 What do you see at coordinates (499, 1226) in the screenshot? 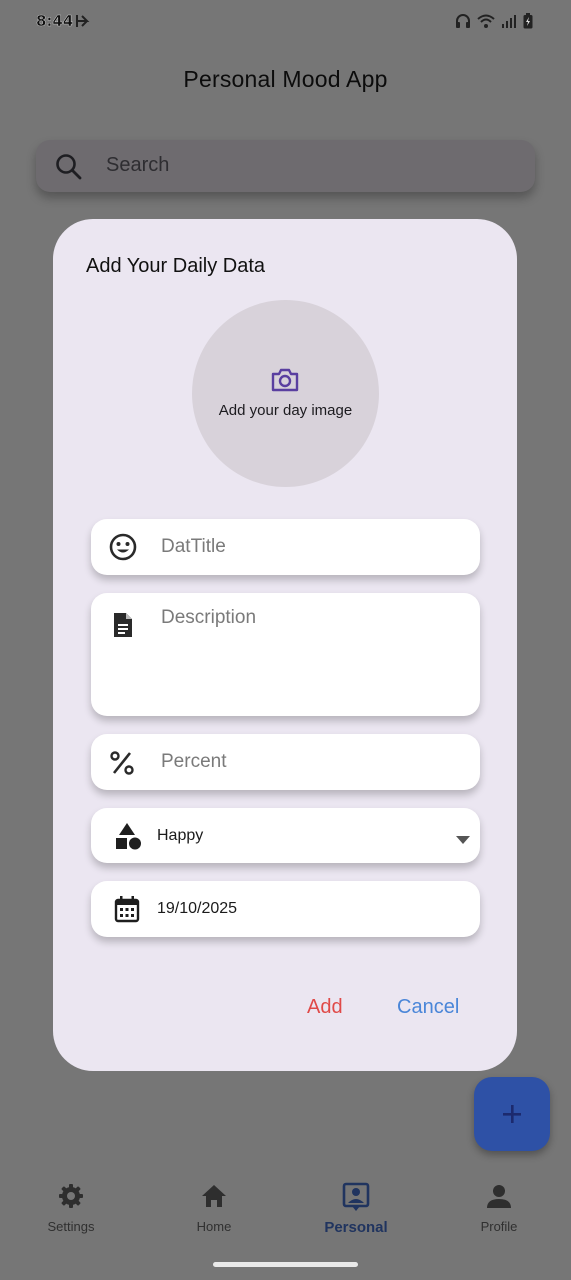
I see `nav-label-profile: Profile` at bounding box center [499, 1226].